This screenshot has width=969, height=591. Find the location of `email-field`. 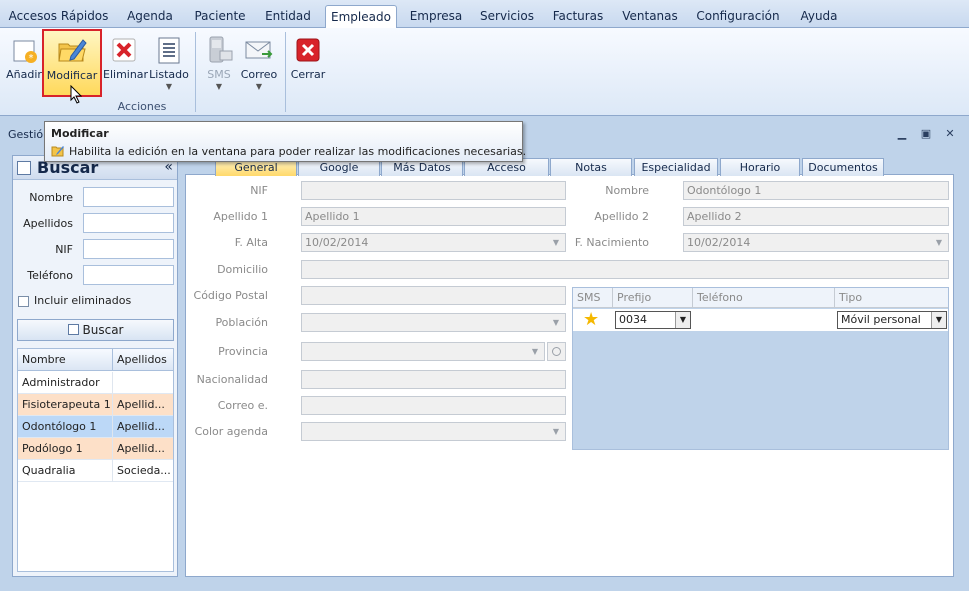

email-field is located at coordinates (433, 405).